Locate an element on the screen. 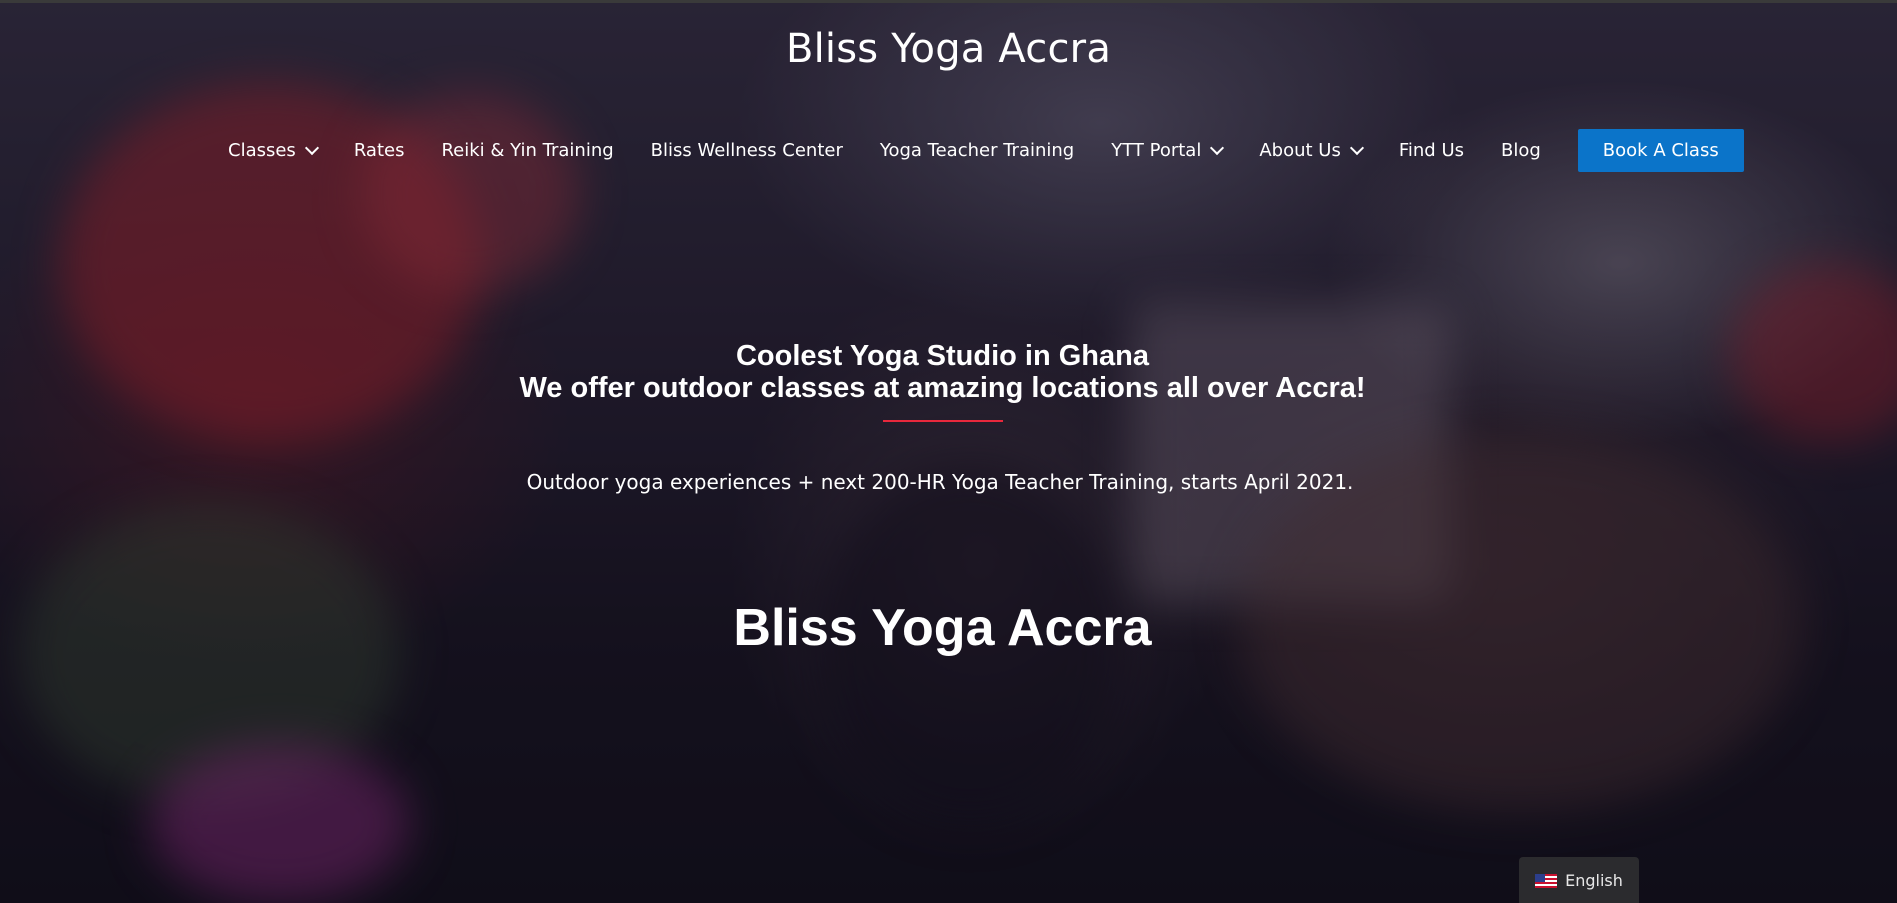 The height and width of the screenshot is (903, 1897). nav-item-label: Yoga Teacher Training is located at coordinates (977, 150).